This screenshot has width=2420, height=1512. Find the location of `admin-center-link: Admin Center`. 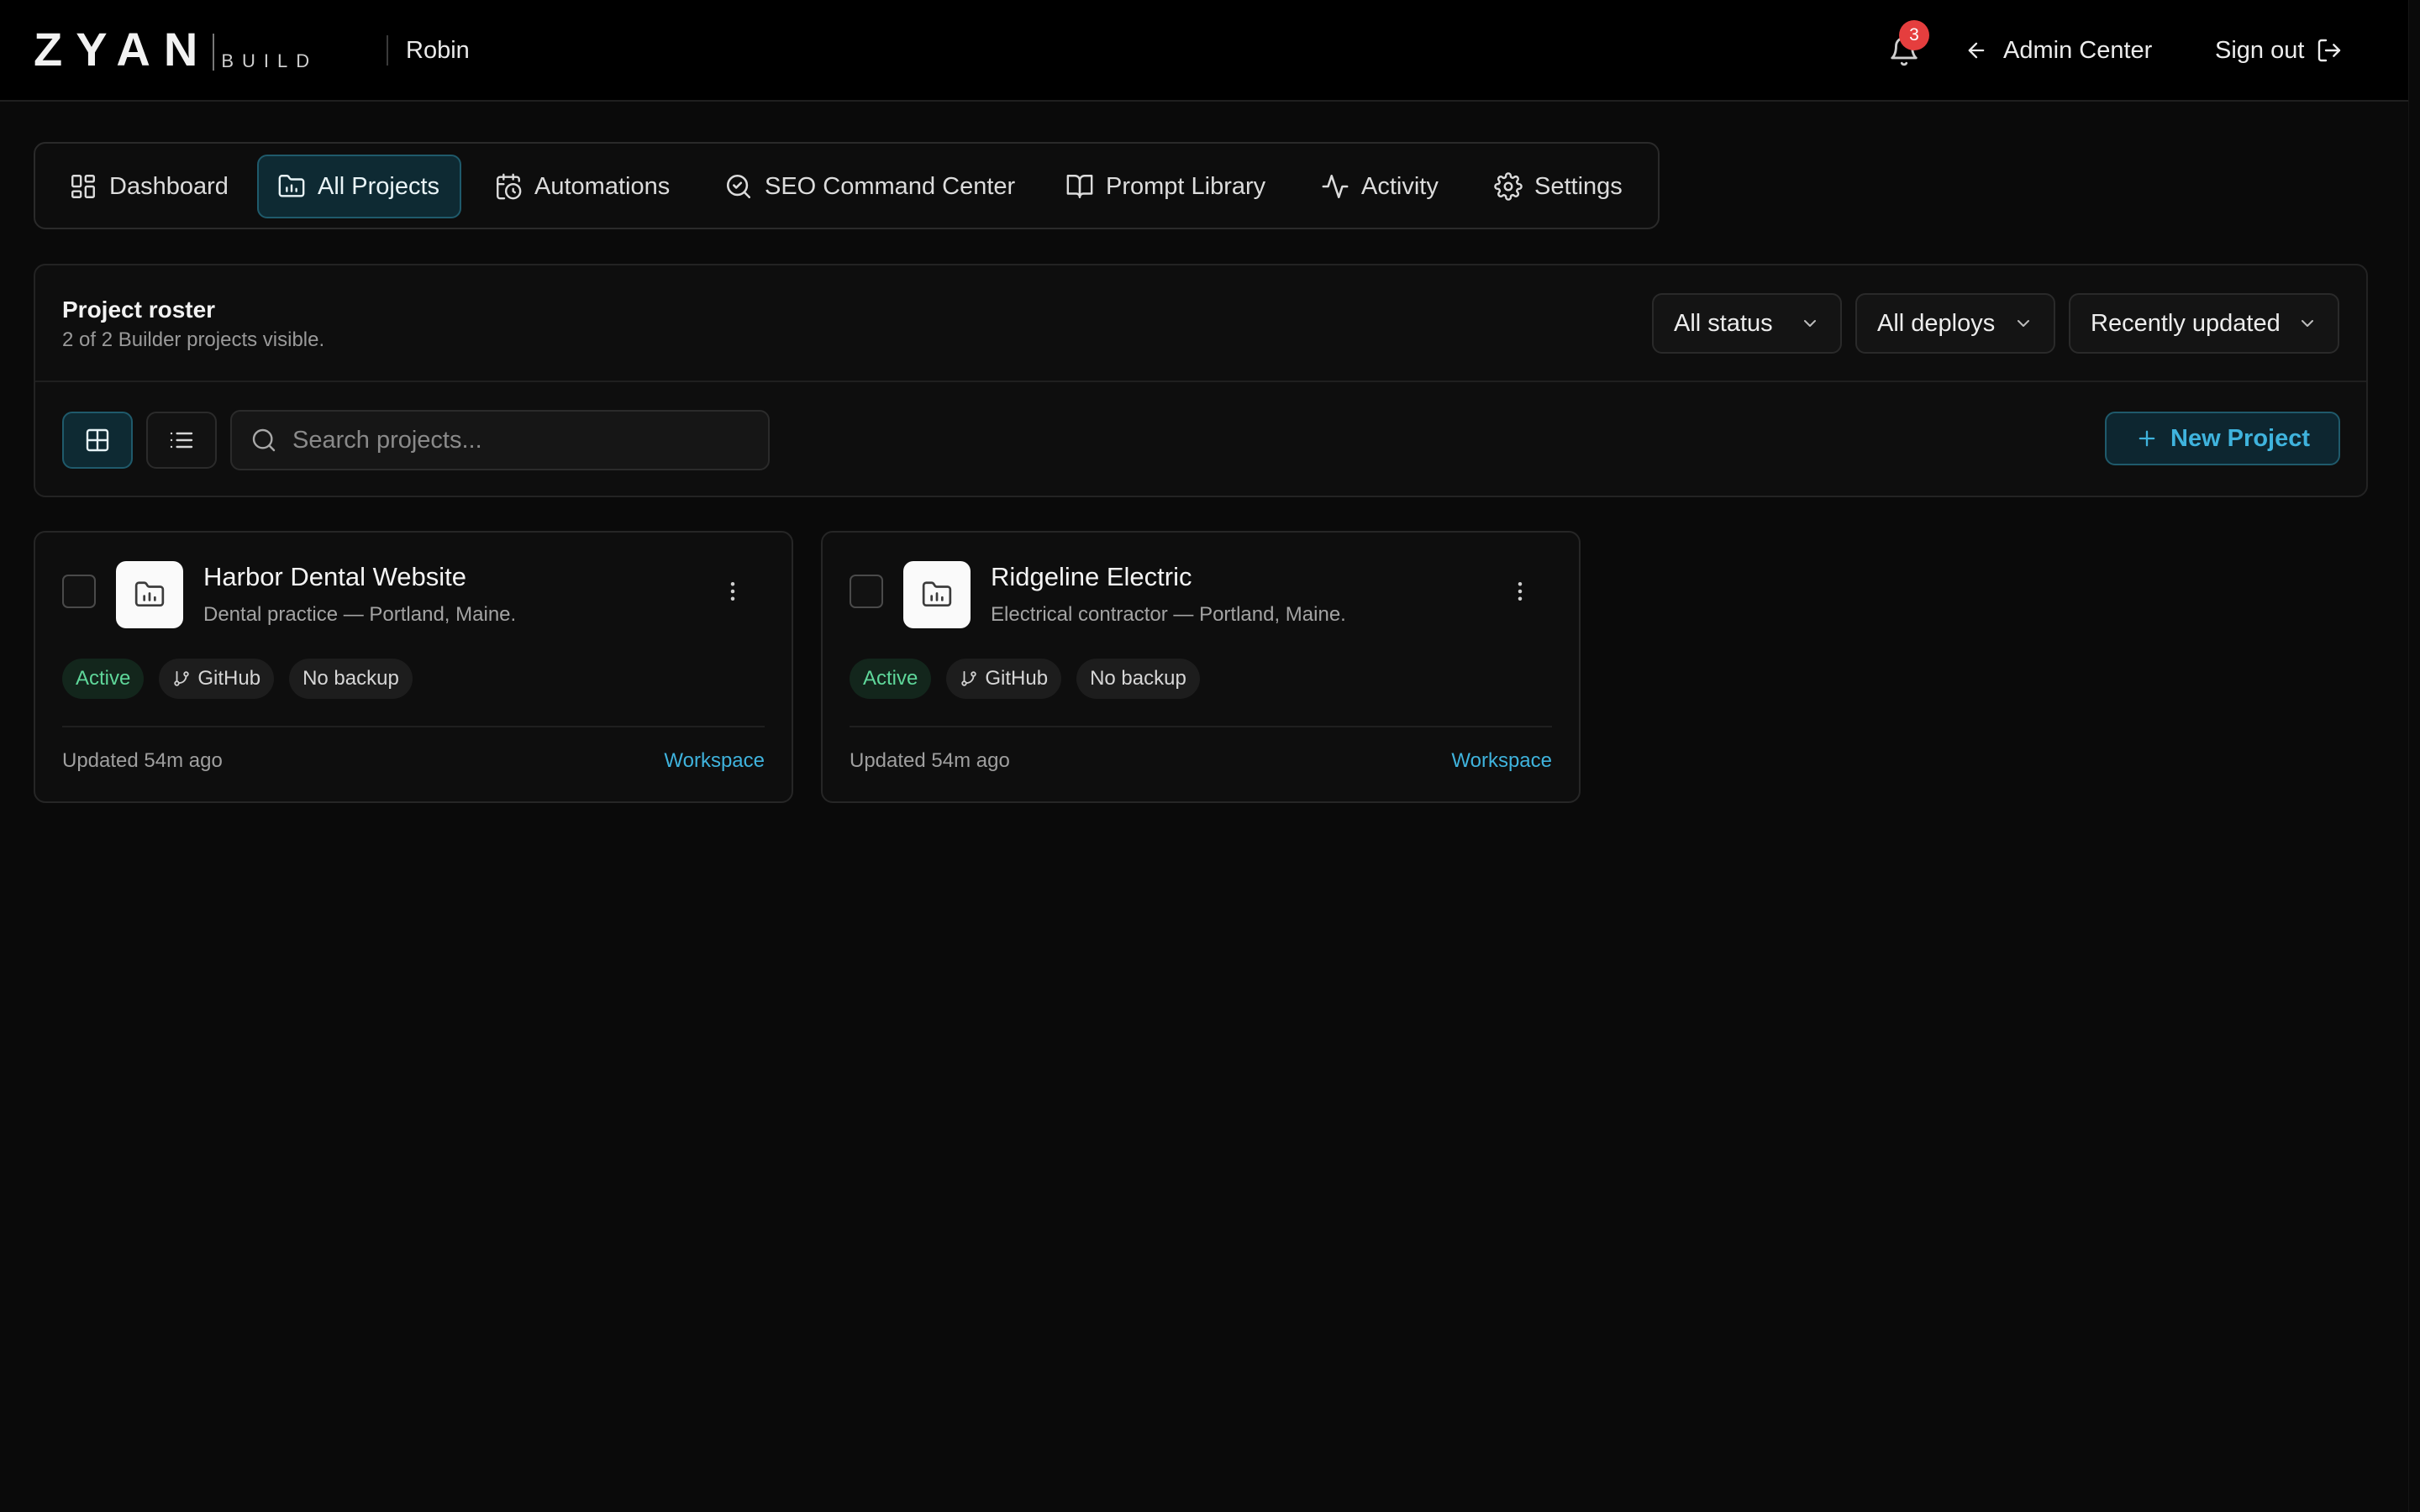

admin-center-link: Admin Center is located at coordinates (2058, 50).